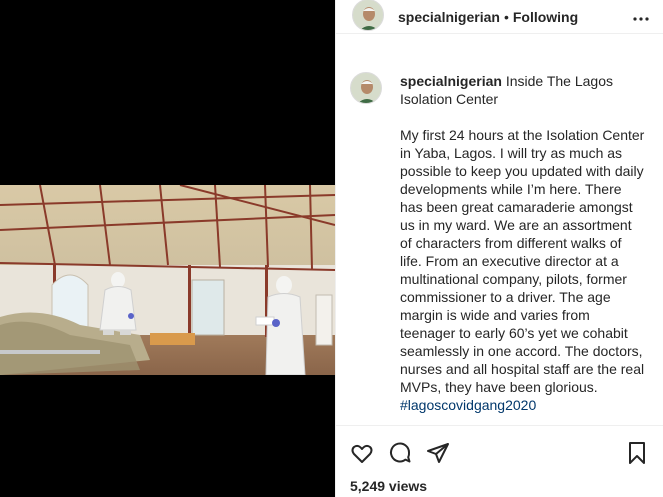  Describe the element at coordinates (545, 17) in the screenshot. I see `following-button: Following` at that location.